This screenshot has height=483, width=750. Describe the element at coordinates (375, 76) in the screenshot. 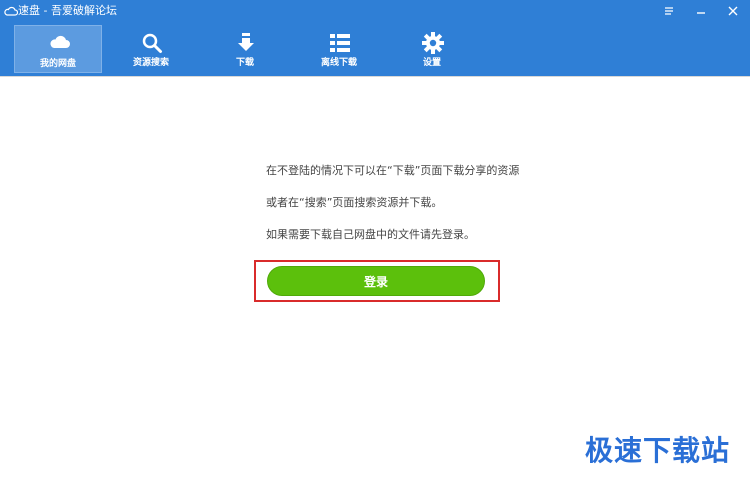

I see `divider` at that location.